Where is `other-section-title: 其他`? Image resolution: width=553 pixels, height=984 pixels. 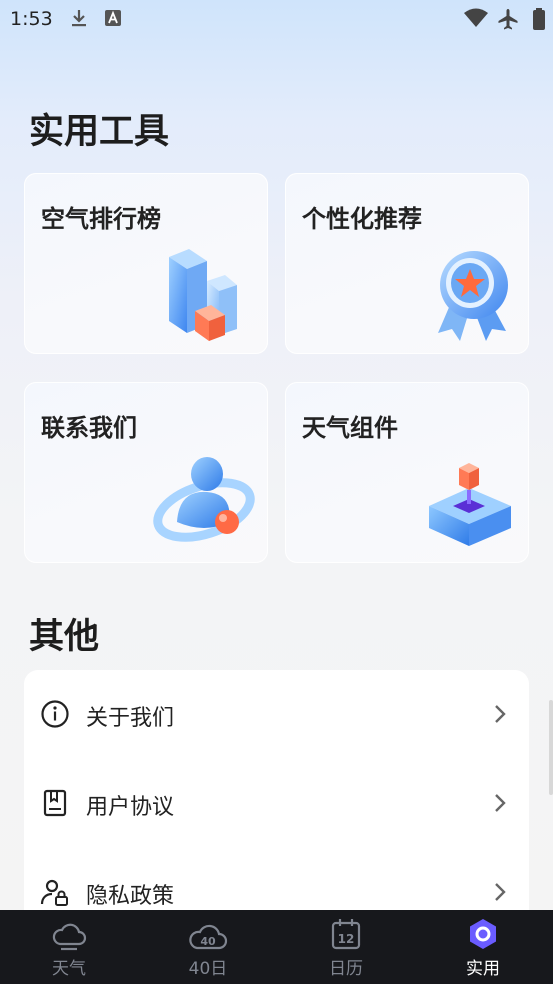 other-section-title: 其他 is located at coordinates (64, 637).